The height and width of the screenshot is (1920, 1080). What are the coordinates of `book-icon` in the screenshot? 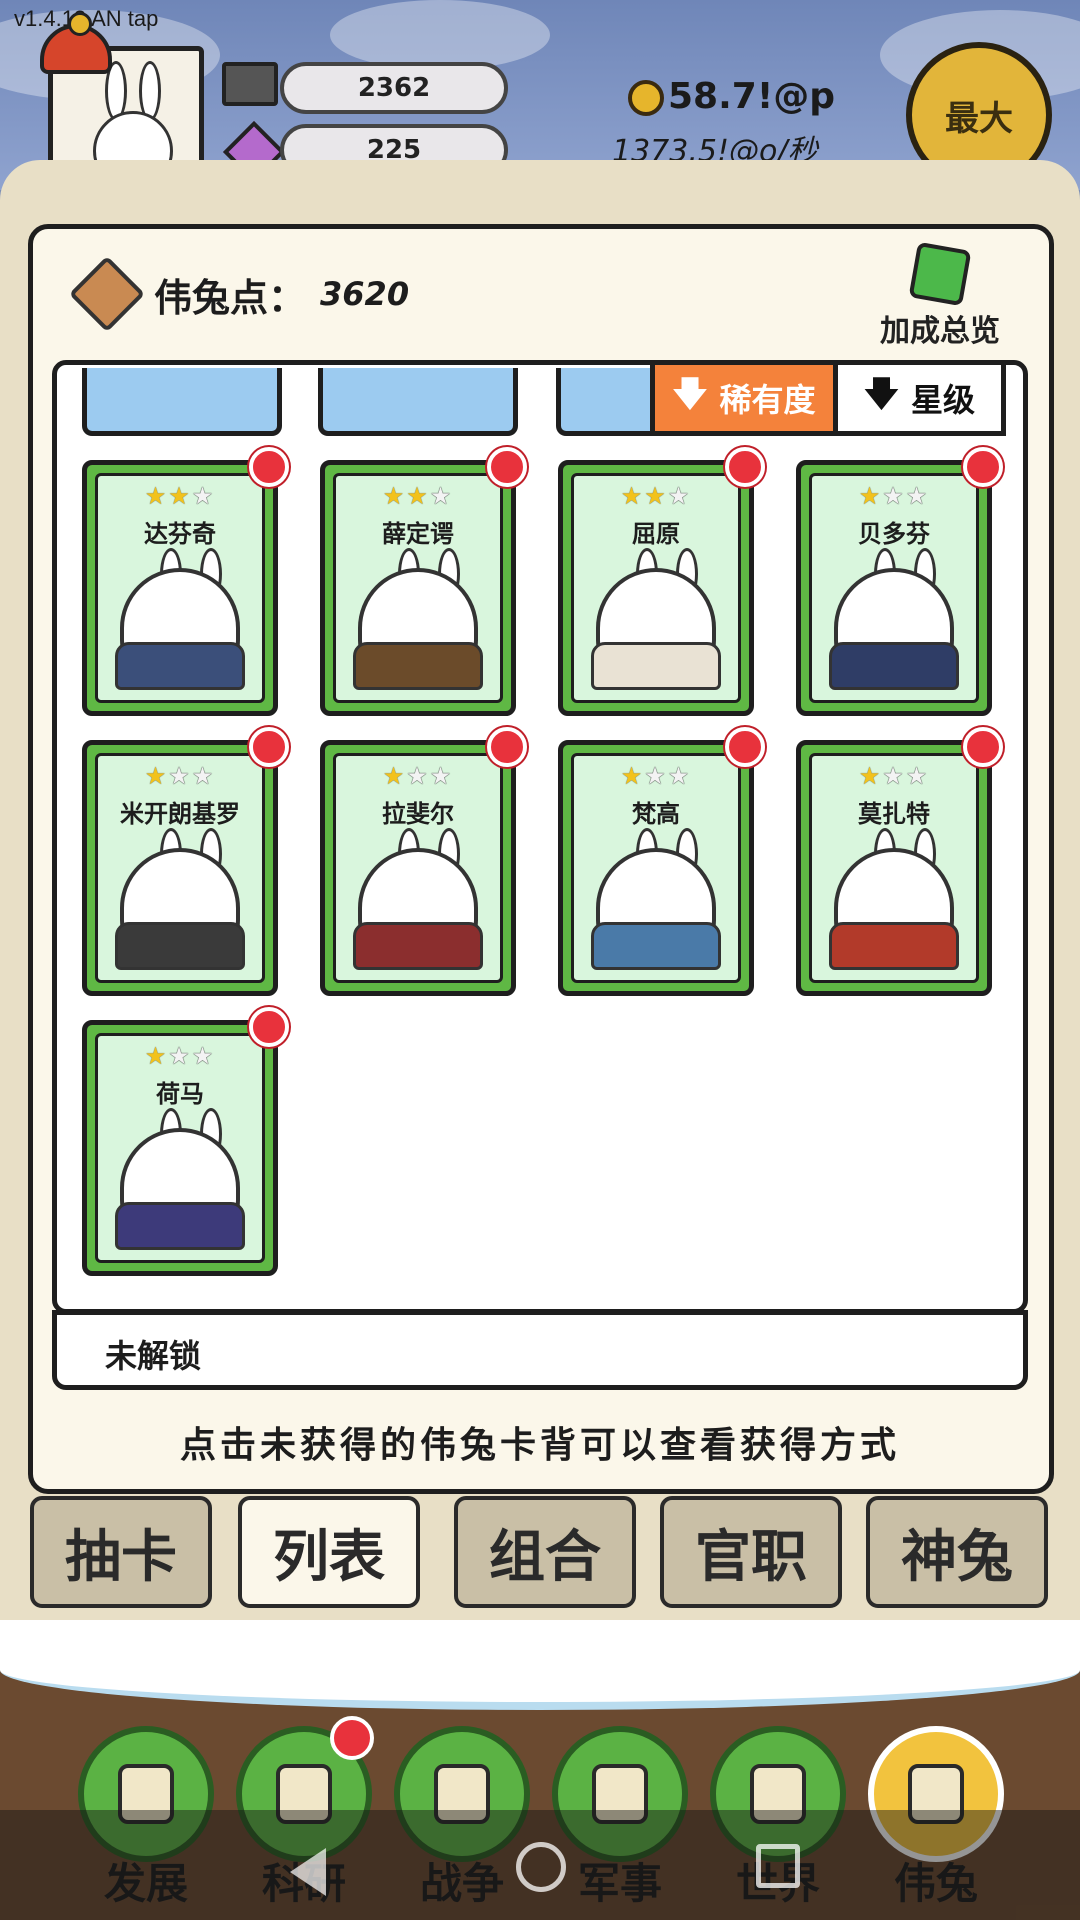 It's located at (940, 274).